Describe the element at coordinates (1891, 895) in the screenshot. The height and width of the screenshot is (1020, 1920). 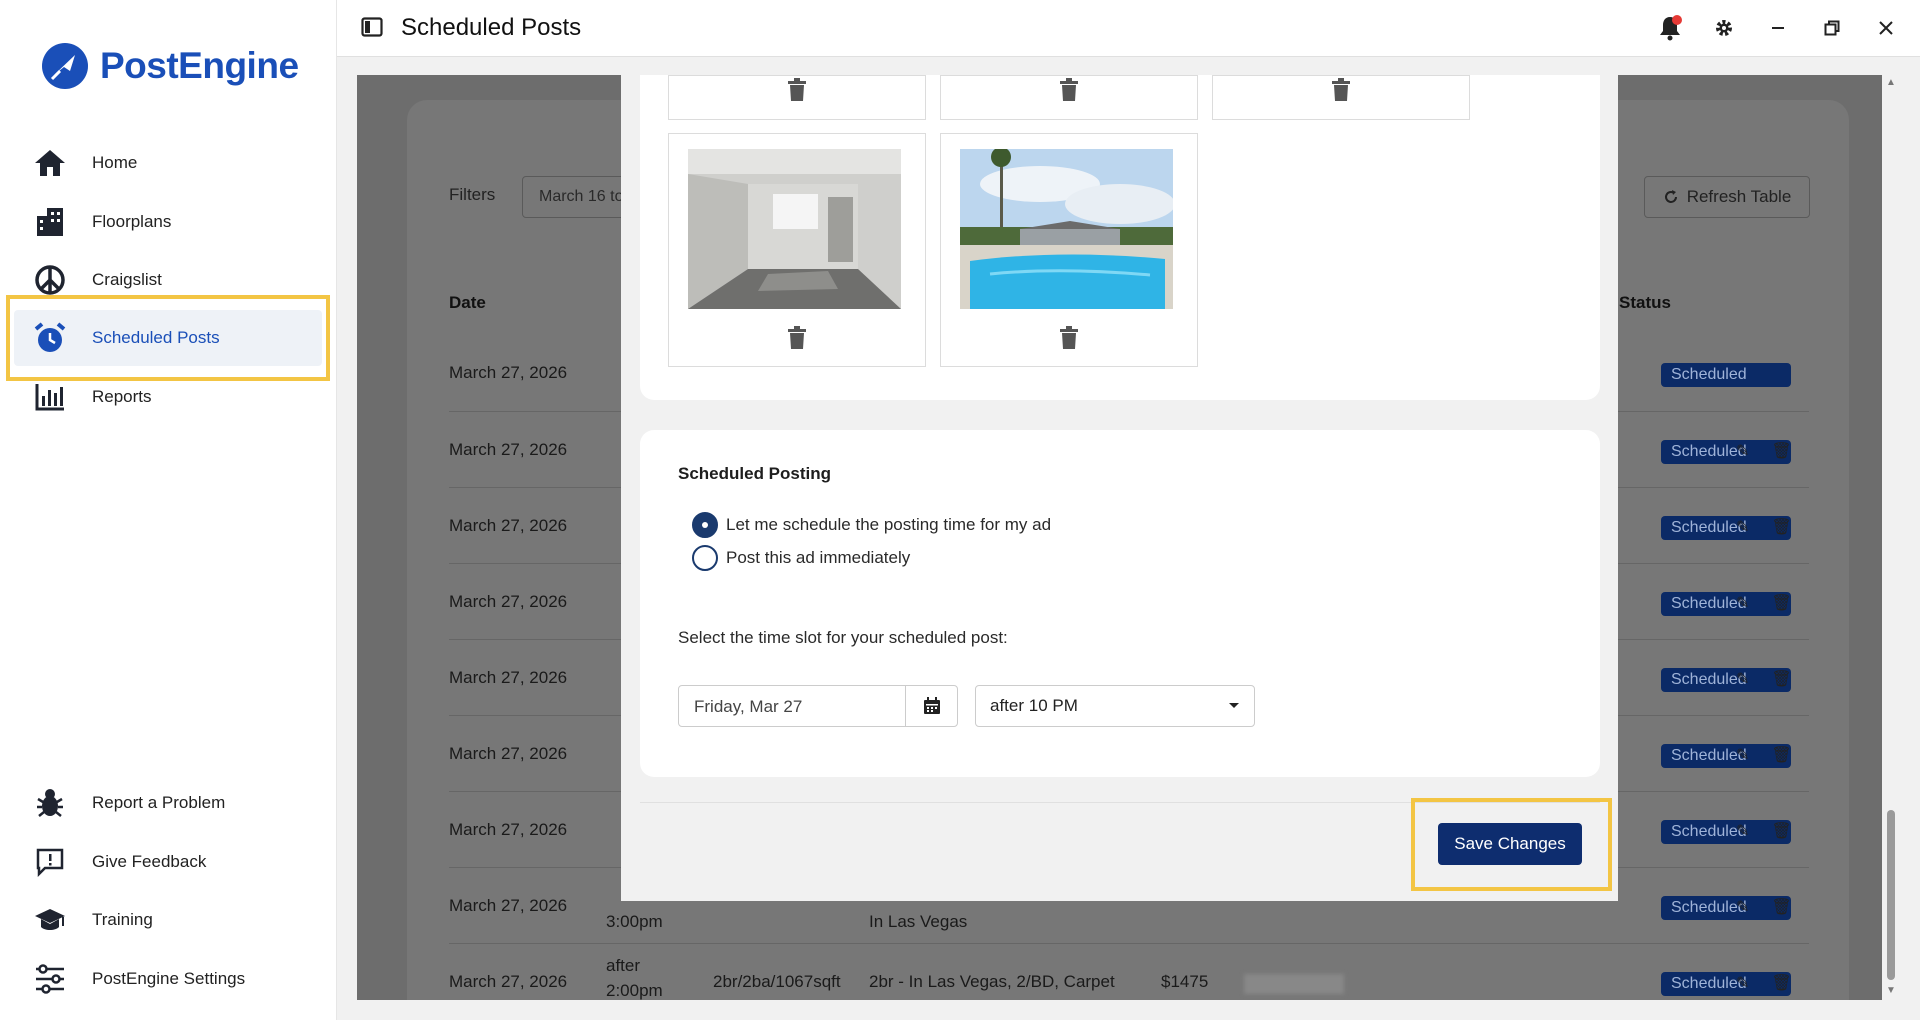
I see `scroll-thumb` at that location.